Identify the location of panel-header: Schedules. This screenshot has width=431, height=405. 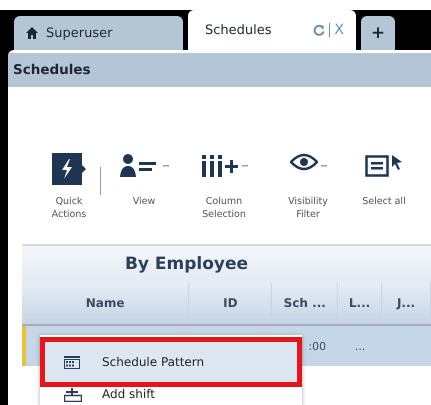
(219, 70).